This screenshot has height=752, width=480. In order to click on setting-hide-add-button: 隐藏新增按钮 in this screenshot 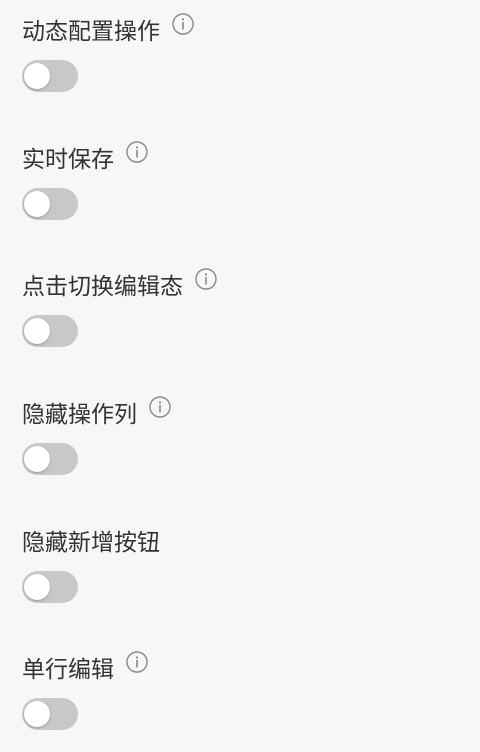, I will do `click(237, 573)`.